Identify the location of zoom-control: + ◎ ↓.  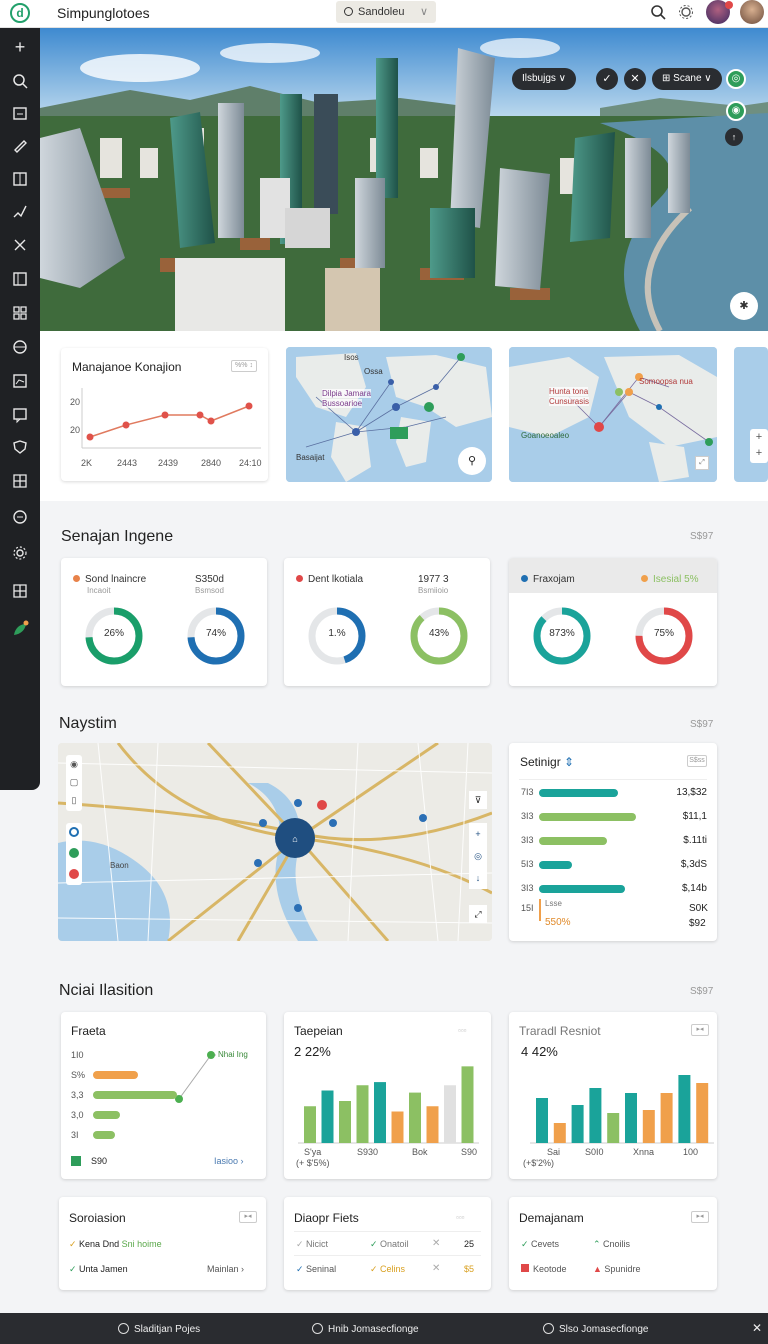
(478, 856).